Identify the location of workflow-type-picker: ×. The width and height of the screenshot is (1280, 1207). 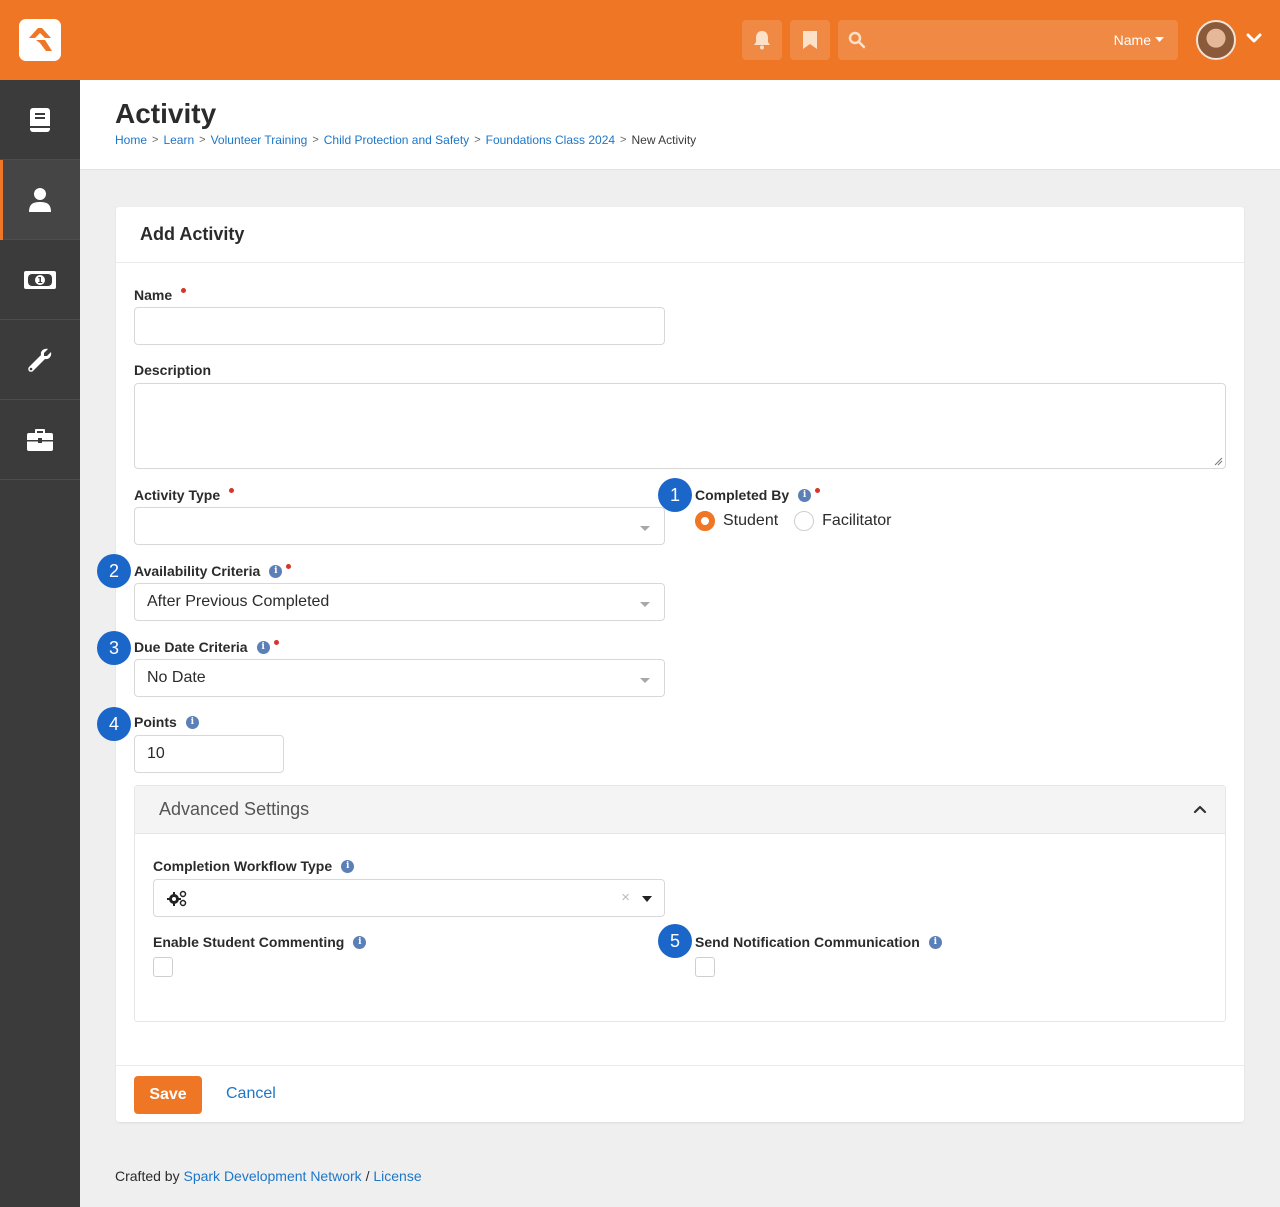
(409, 898).